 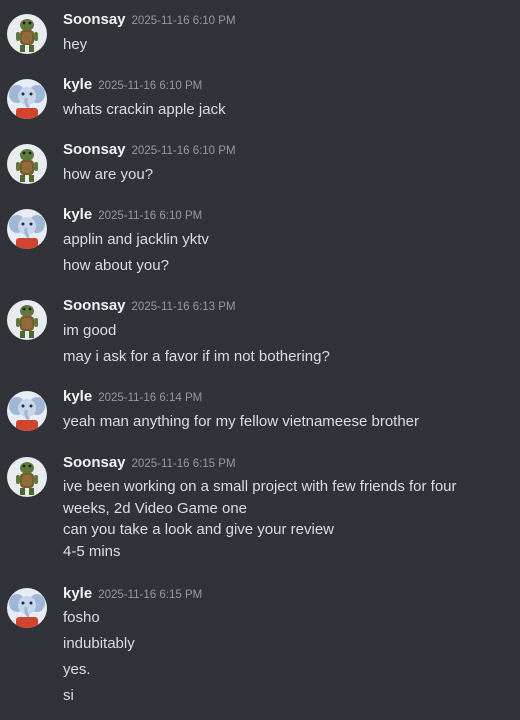 What do you see at coordinates (184, 307) in the screenshot?
I see `message-timestamp: 2025-11-16 6:13 PM` at bounding box center [184, 307].